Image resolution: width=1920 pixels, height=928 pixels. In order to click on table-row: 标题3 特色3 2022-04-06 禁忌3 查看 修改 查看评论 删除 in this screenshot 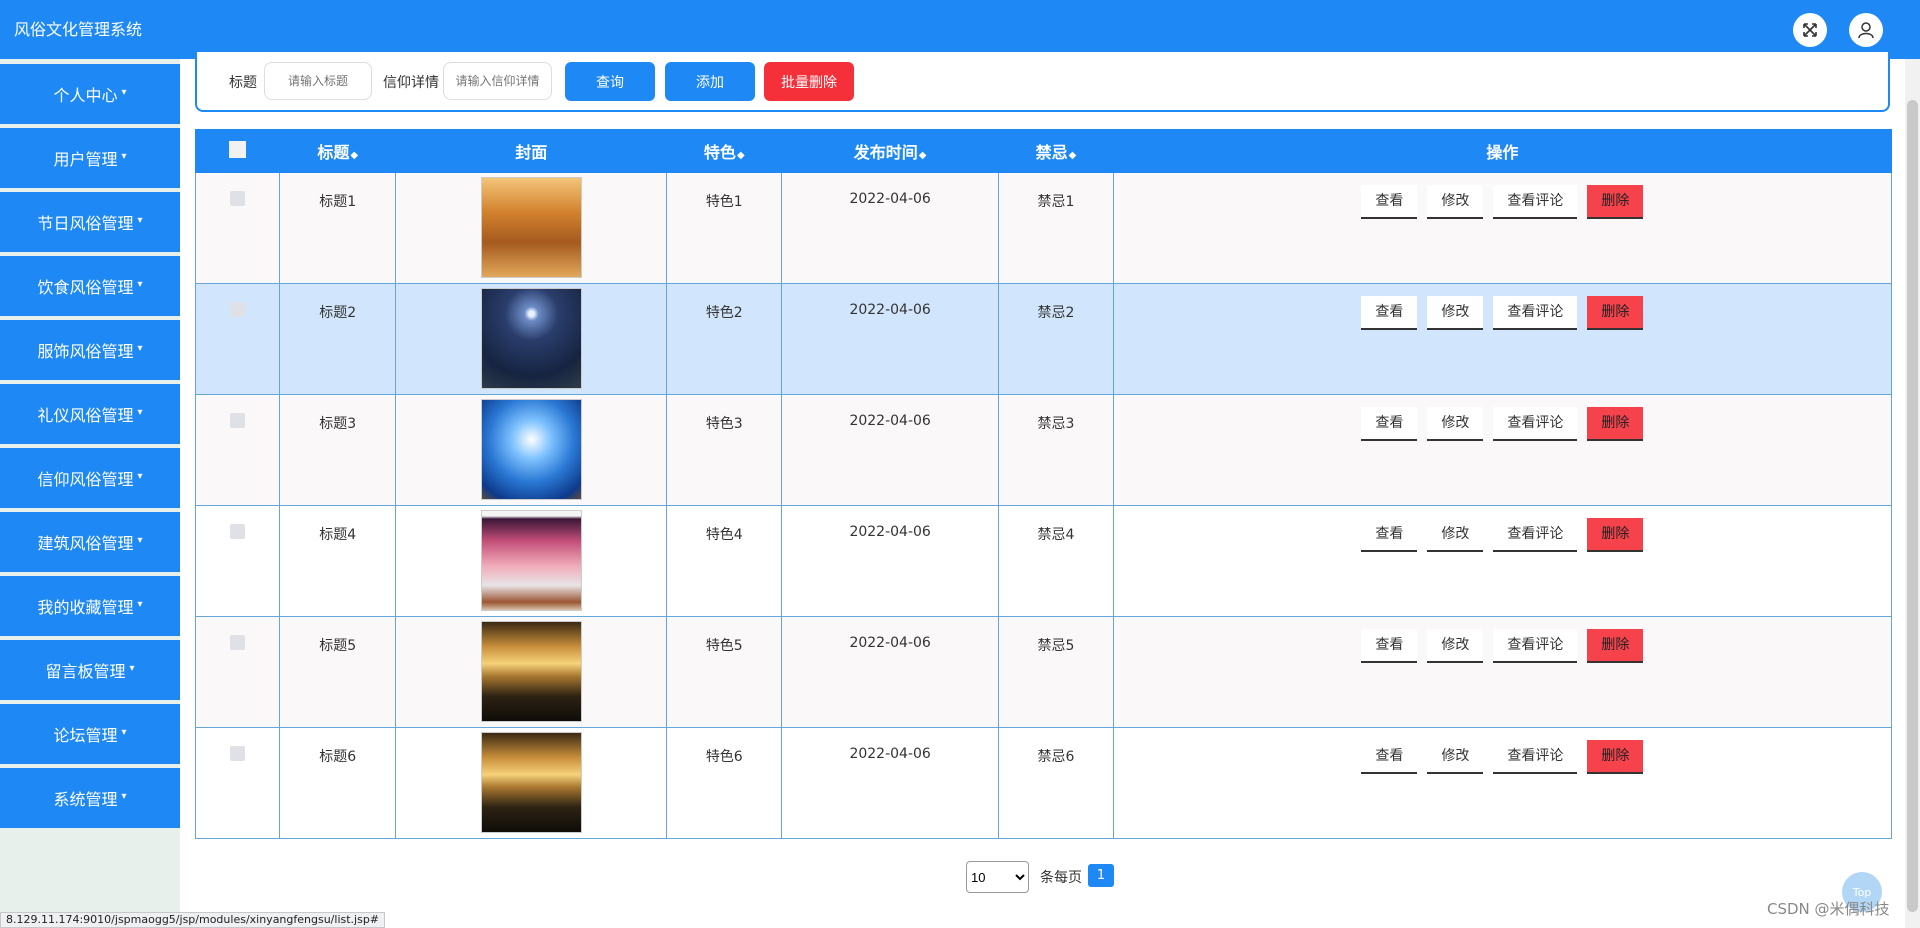, I will do `click(1043, 450)`.